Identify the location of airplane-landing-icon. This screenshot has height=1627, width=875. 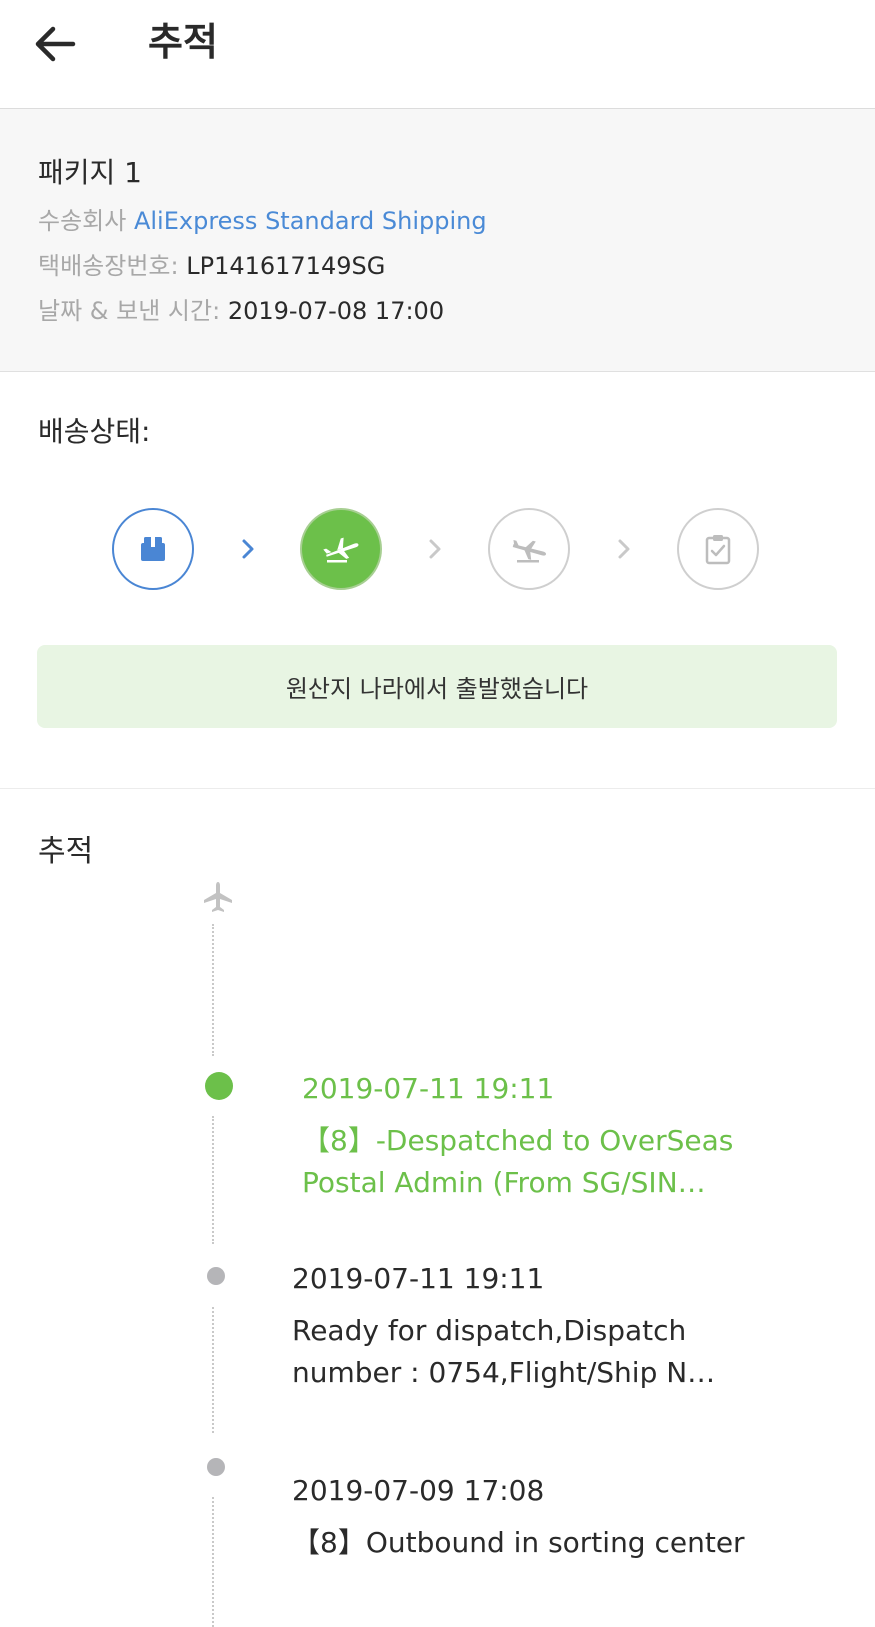
(529, 551).